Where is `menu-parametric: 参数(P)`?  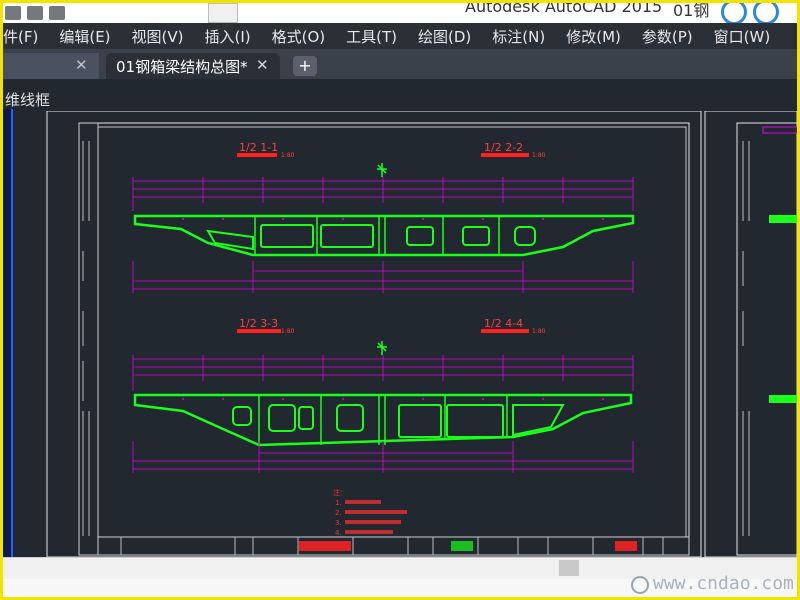 menu-parametric: 参数(P) is located at coordinates (667, 36).